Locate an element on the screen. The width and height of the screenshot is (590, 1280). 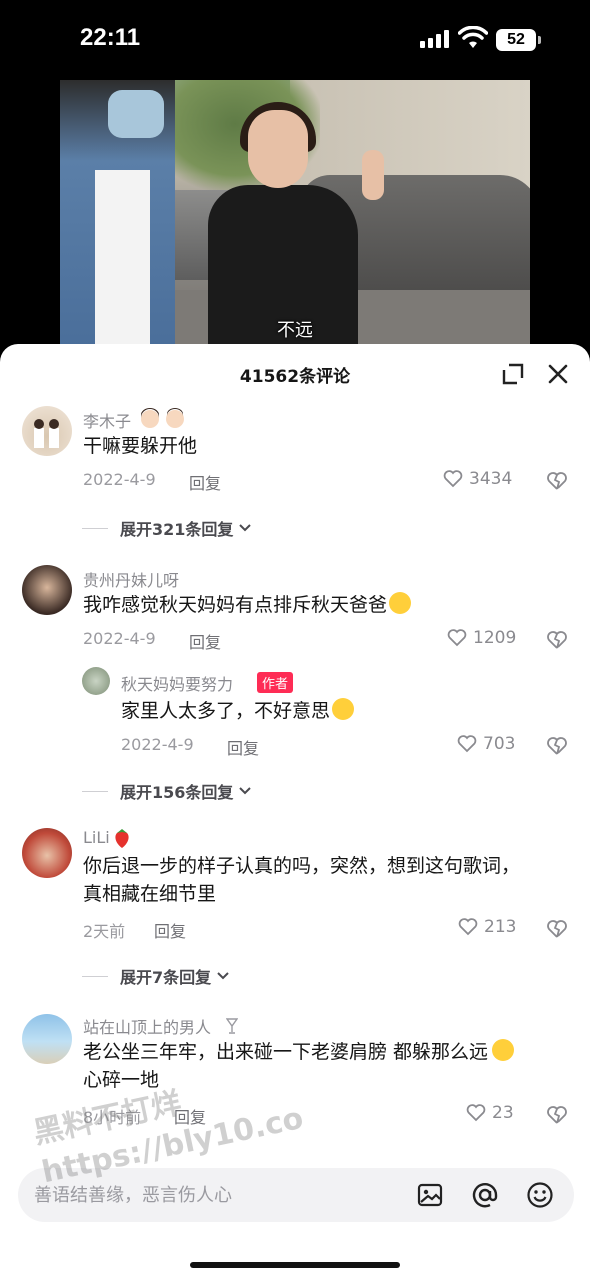
status-time: 22:11 is located at coordinates (110, 37).